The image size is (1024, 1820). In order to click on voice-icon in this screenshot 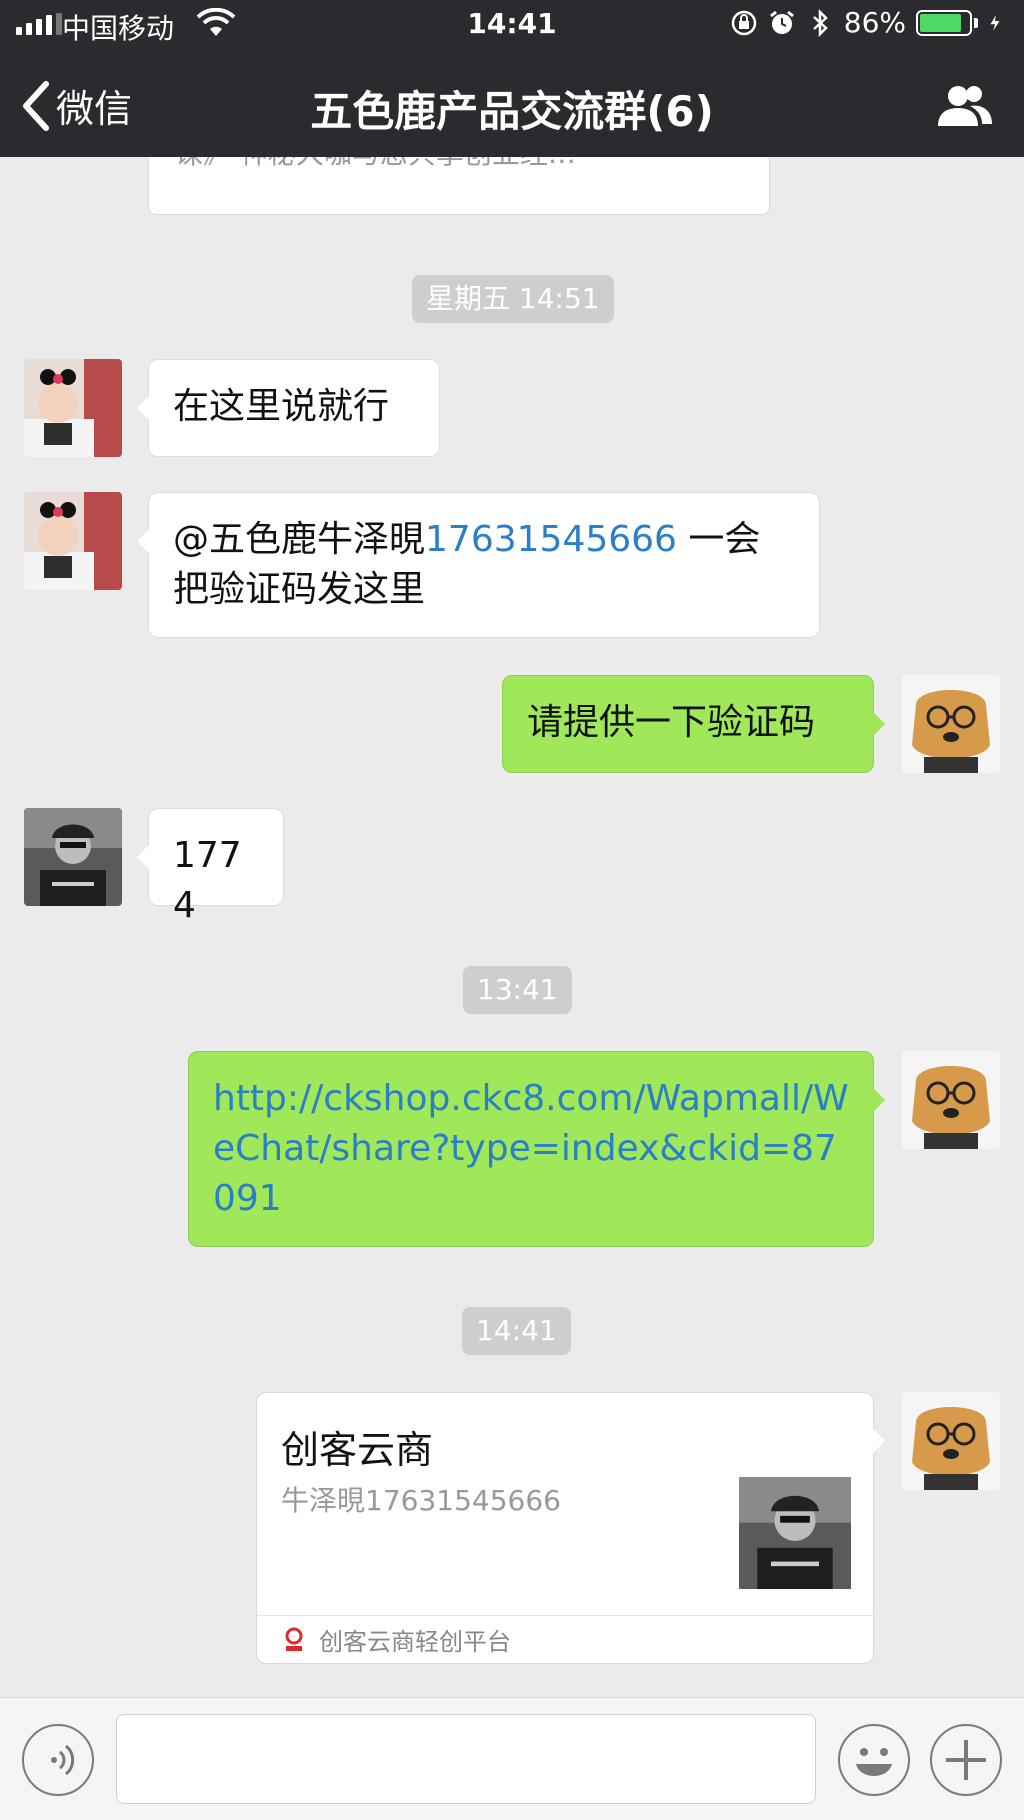, I will do `click(63, 1760)`.